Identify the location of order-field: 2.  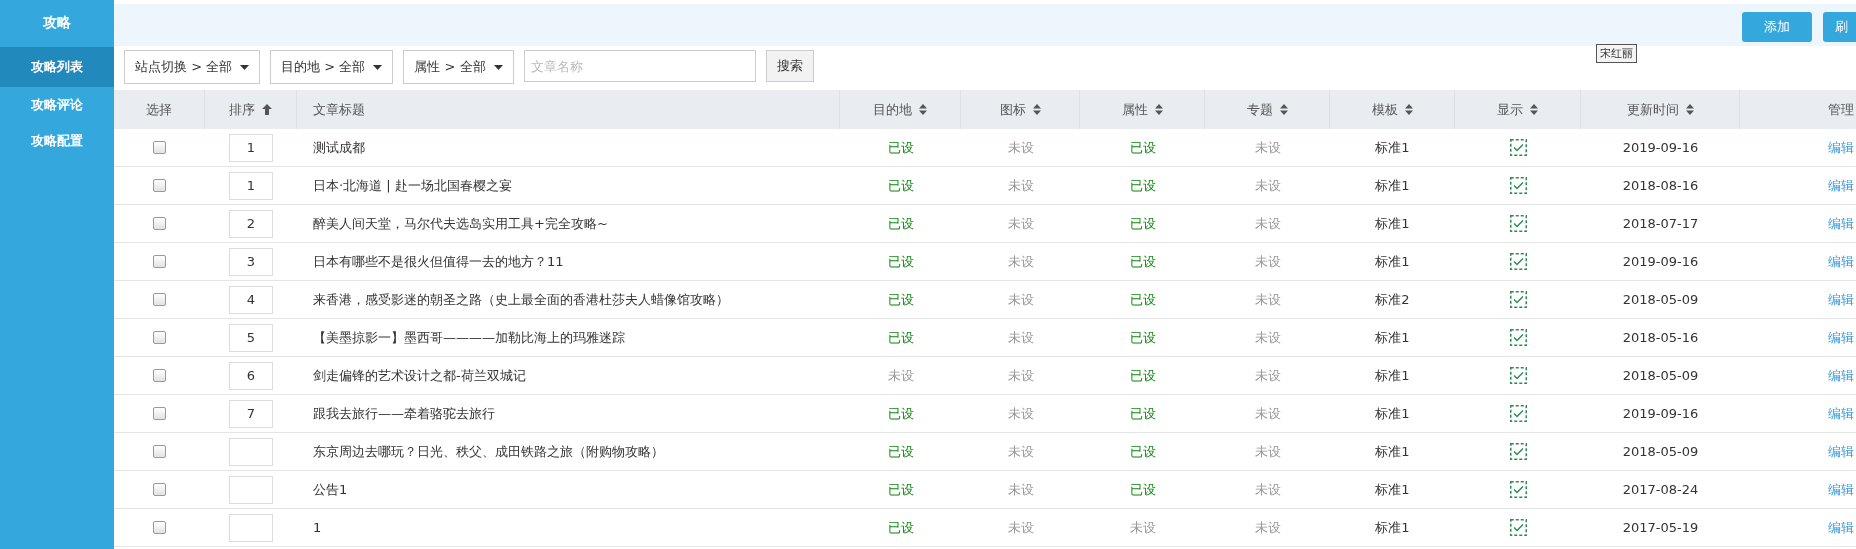
(251, 223).